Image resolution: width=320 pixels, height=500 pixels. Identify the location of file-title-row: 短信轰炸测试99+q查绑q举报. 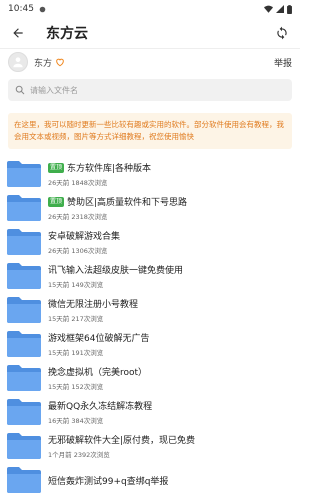
(108, 480).